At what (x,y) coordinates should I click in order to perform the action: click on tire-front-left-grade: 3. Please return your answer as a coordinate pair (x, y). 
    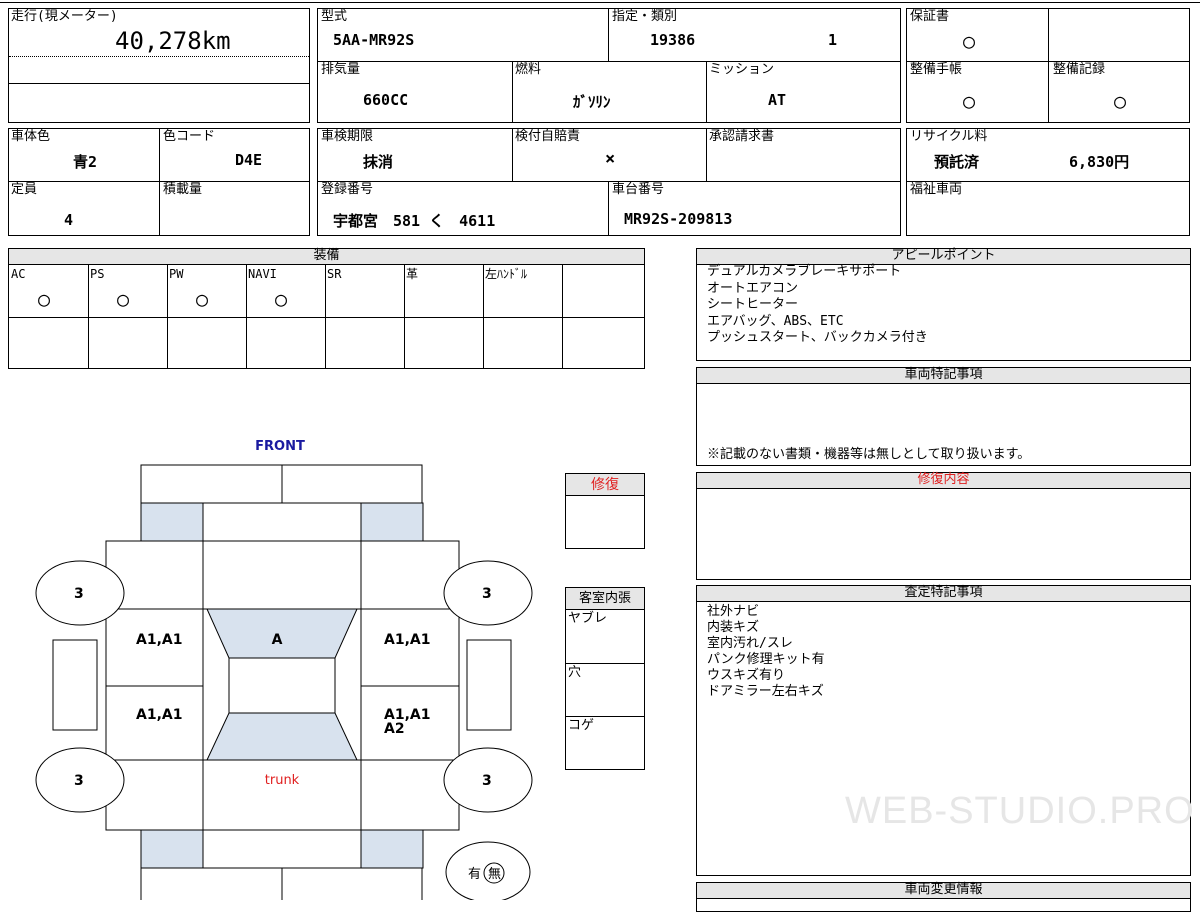
    Looking at the image, I should click on (79, 594).